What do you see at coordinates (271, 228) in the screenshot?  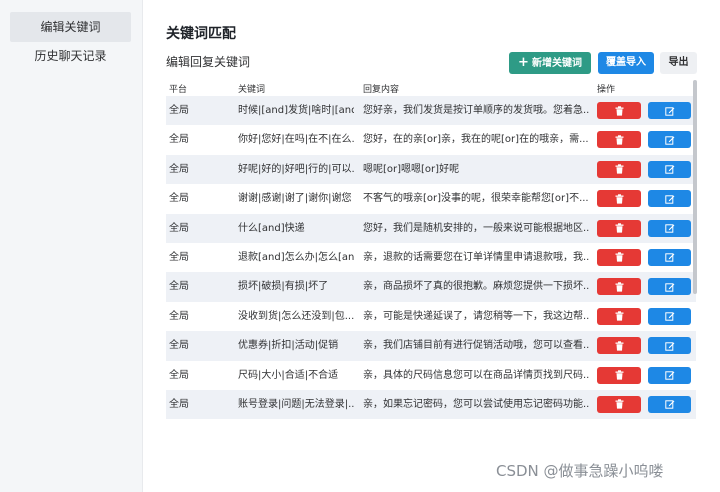 I see `cell-keyword: 什么[and]快递` at bounding box center [271, 228].